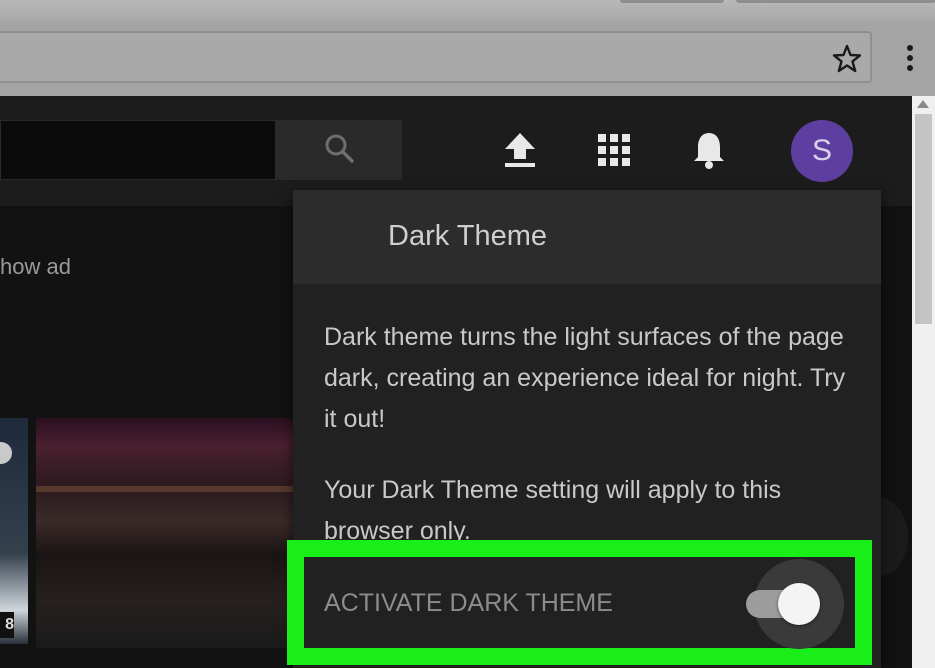 The height and width of the screenshot is (668, 935). Describe the element at coordinates (847, 59) in the screenshot. I see `star-outline-icon` at that location.